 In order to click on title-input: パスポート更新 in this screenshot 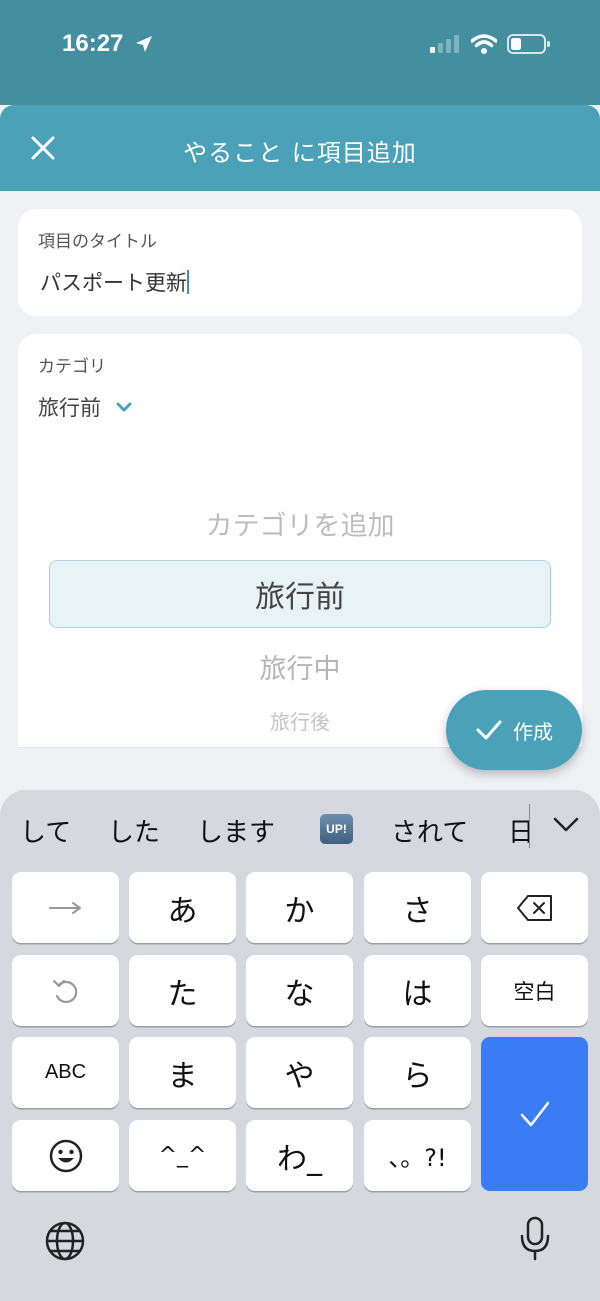, I will do `click(114, 282)`.